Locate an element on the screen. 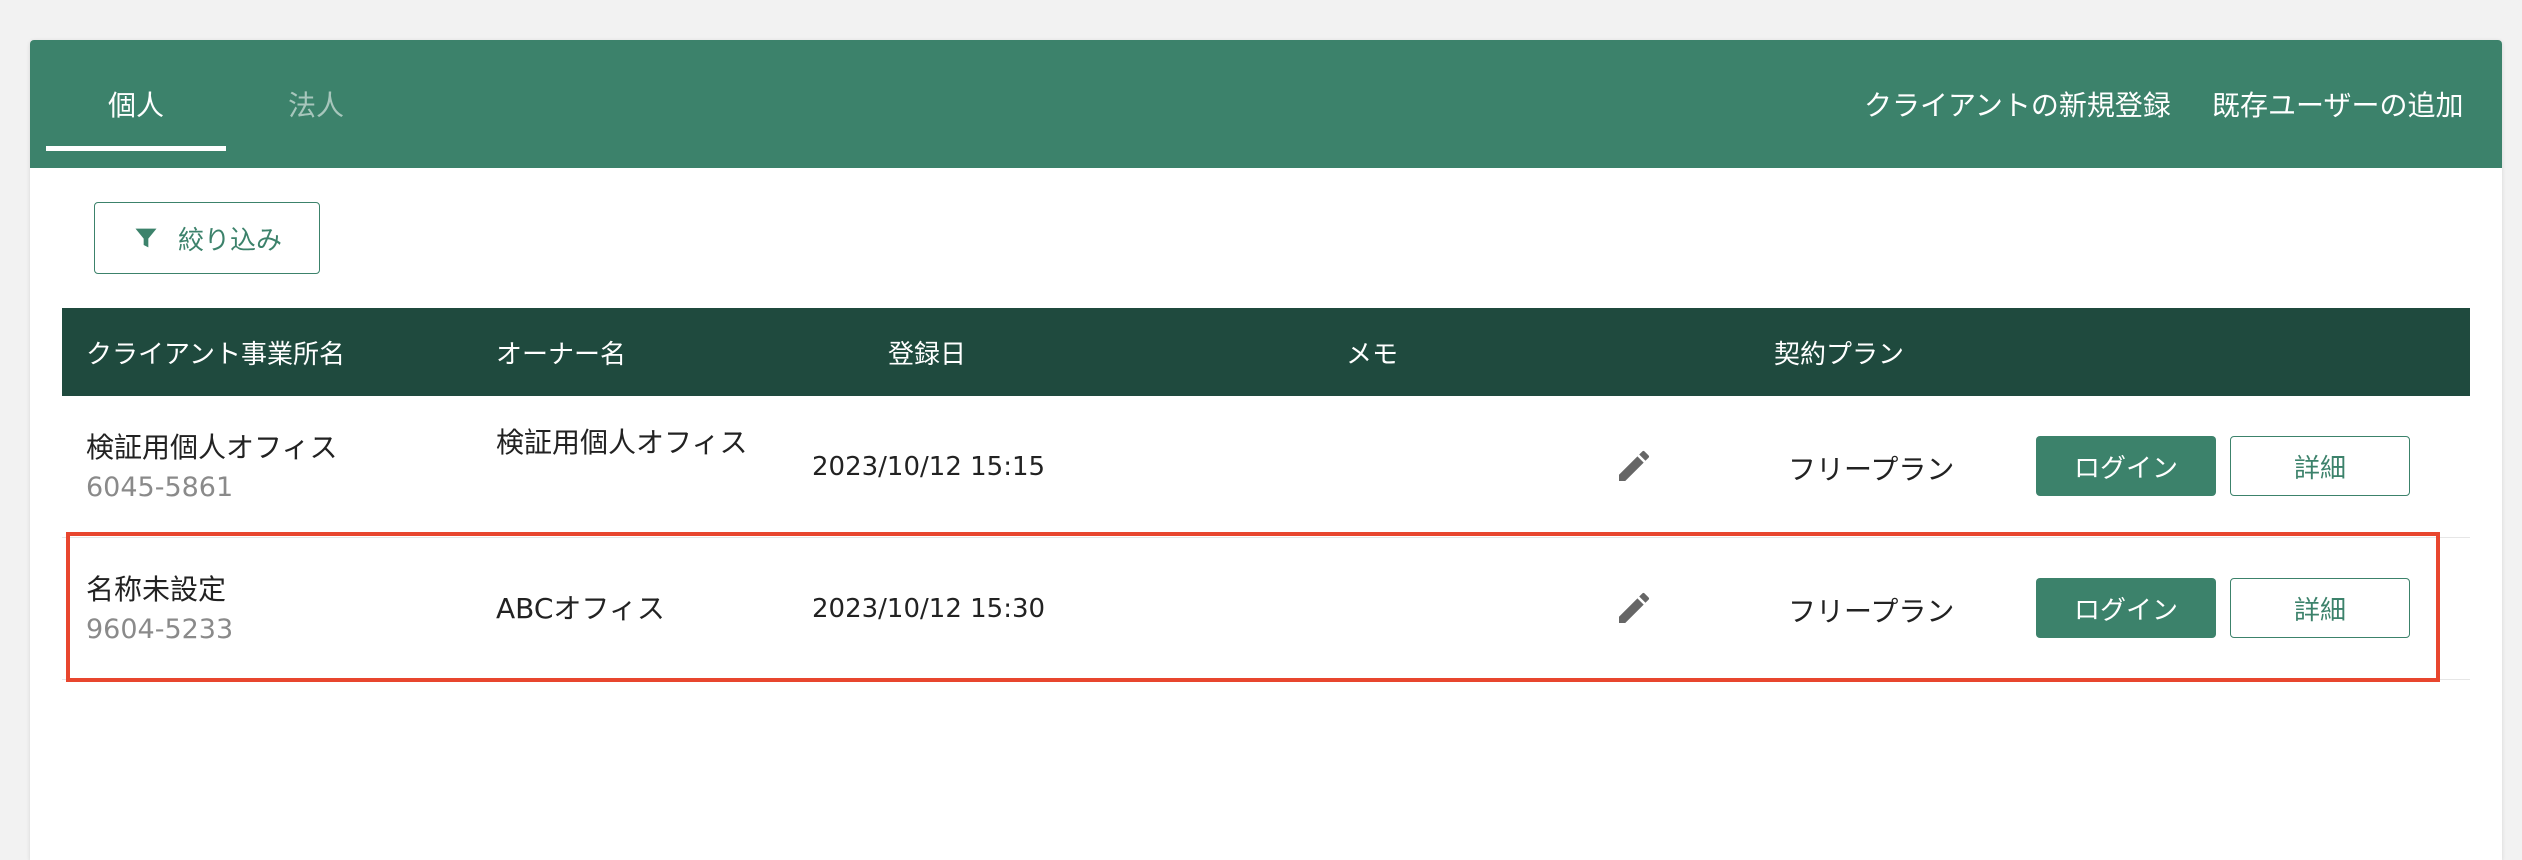  registered-date: 2023/10/12 15:30 is located at coordinates (929, 609).